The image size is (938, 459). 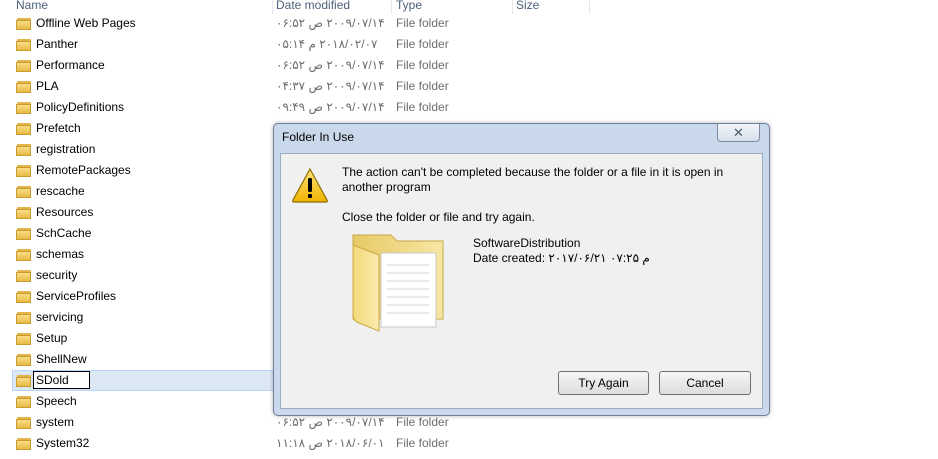 I want to click on file-name: registration, so click(x=66, y=149).